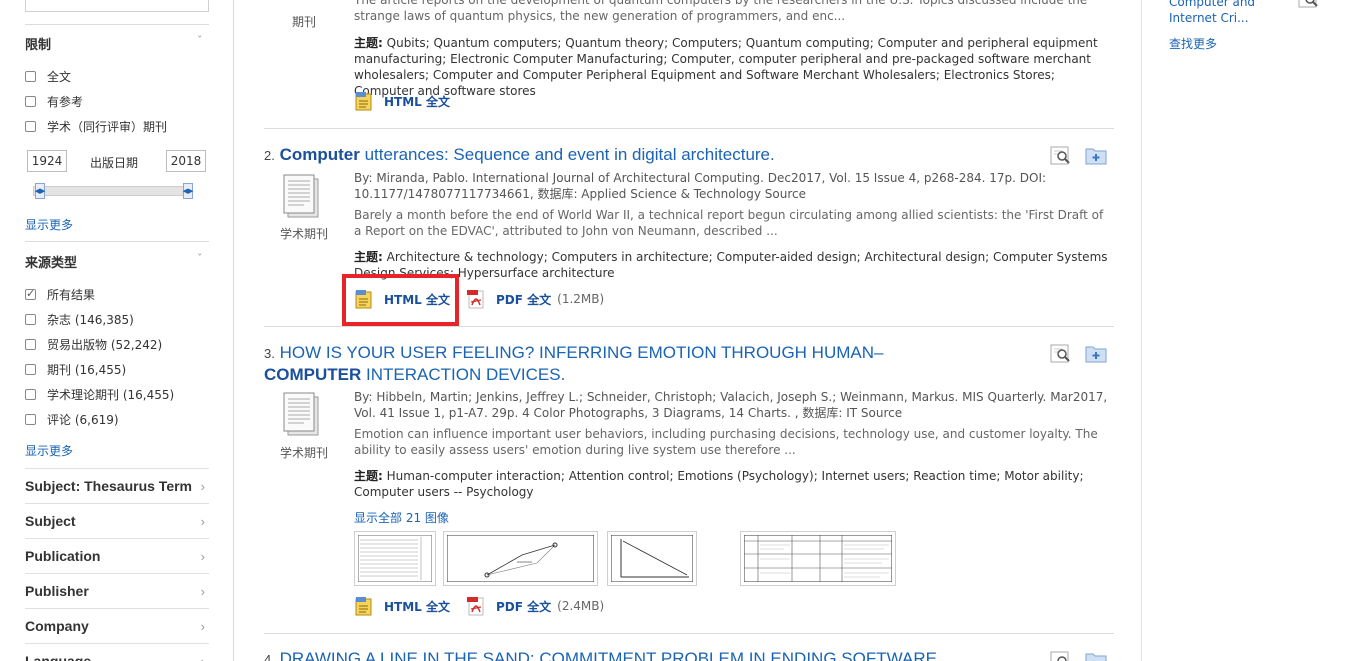  I want to click on source-type-periodicals: 期刊 (16,455), so click(75, 369).